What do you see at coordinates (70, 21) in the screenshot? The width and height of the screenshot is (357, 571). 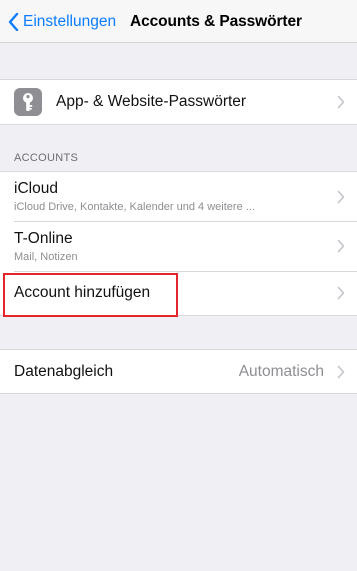 I see `back-label: Einstellungen` at bounding box center [70, 21].